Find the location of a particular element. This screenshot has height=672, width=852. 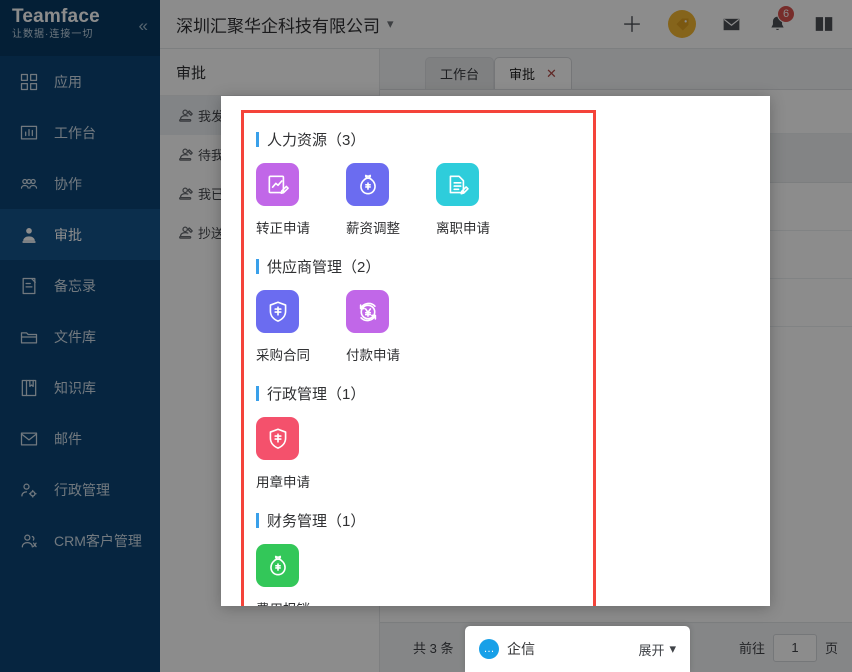

app-group-2: 行政管理（1） 用章申请 is located at coordinates (424, 437).